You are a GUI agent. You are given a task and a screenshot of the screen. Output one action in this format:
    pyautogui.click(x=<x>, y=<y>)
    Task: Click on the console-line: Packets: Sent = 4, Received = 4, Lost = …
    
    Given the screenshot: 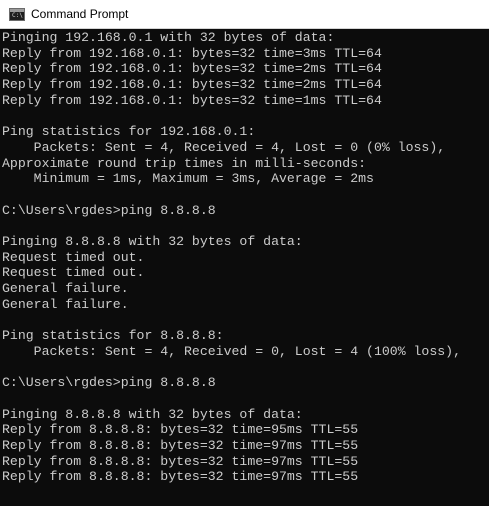 What is the action you would take?
    pyautogui.click(x=224, y=147)
    